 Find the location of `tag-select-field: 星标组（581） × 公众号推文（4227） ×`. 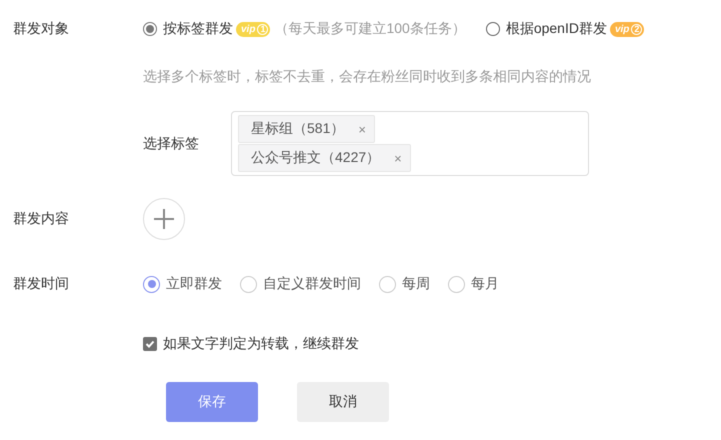

tag-select-field: 星标组（581） × 公众号推文（4227） × is located at coordinates (410, 143).